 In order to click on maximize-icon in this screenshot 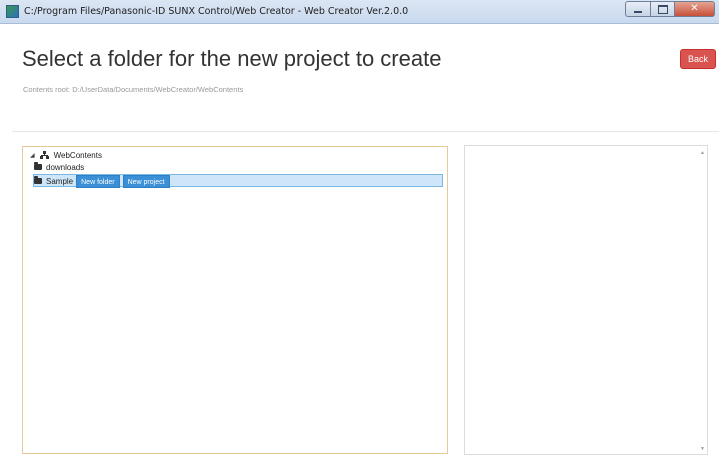, I will do `click(662, 9)`.